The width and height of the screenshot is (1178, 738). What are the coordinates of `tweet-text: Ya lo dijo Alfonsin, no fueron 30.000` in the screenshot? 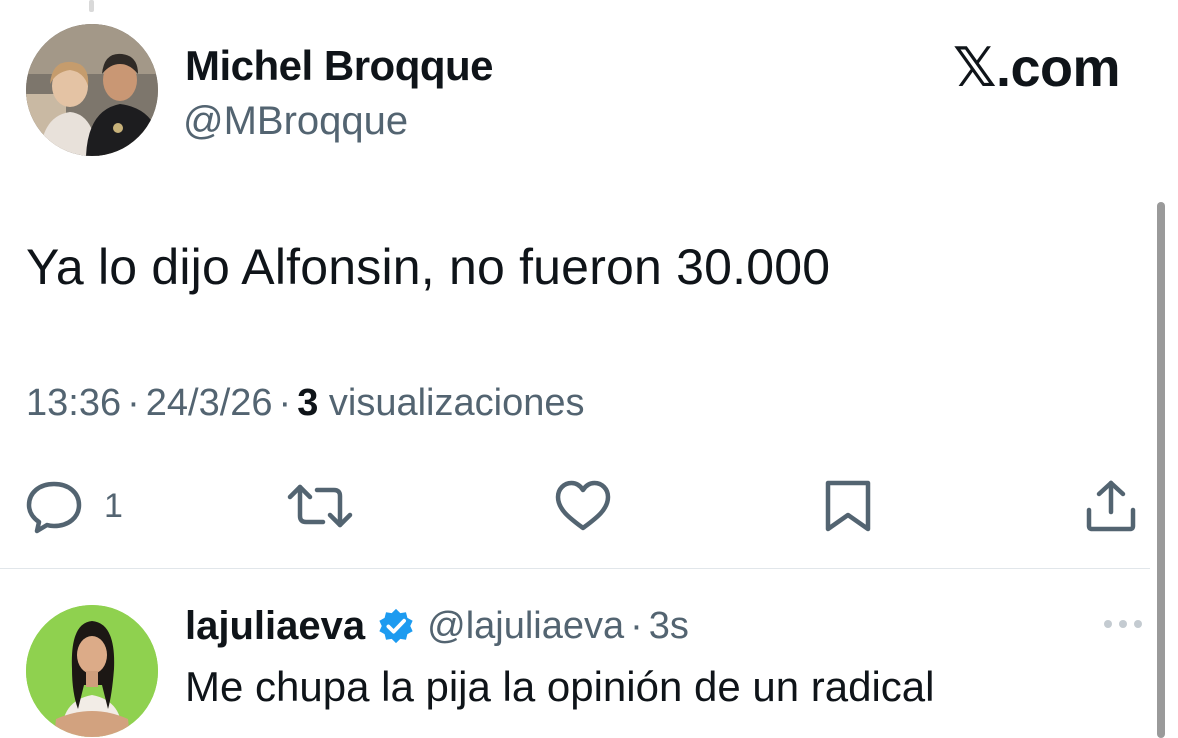 It's located at (428, 267).